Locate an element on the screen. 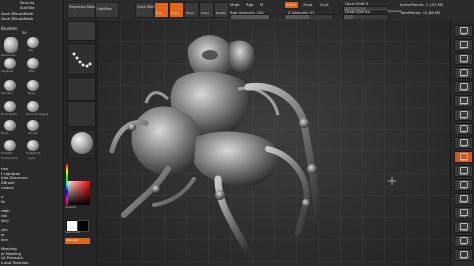  shelf-button-spix-3: SPix 3 is located at coordinates (463, 45).